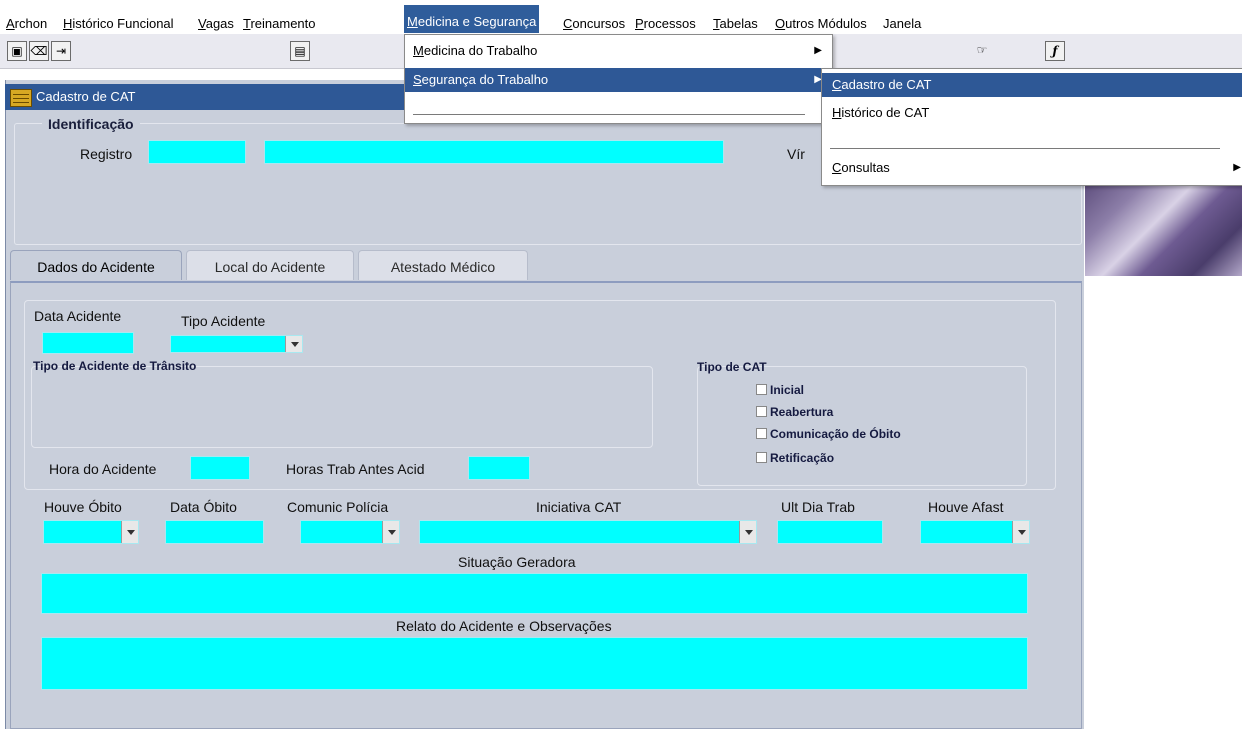  Describe the element at coordinates (1055, 51) in the screenshot. I see `function-icon: ƒ` at that location.